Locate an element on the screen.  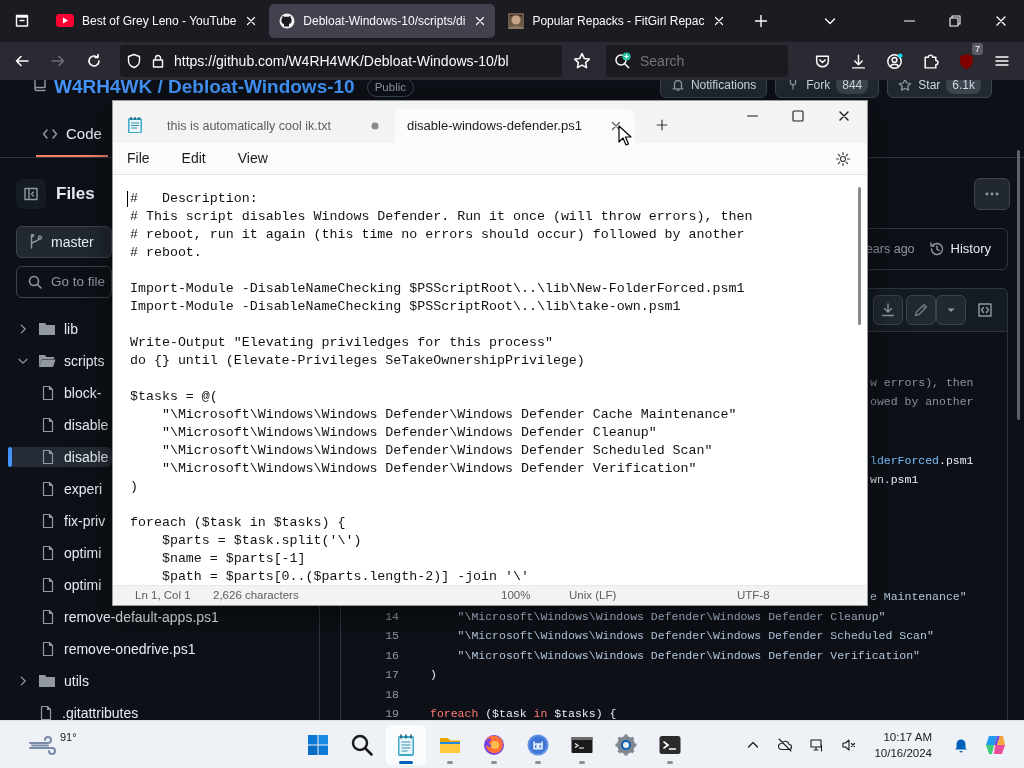
extension-button: 7 is located at coordinates (966, 61).